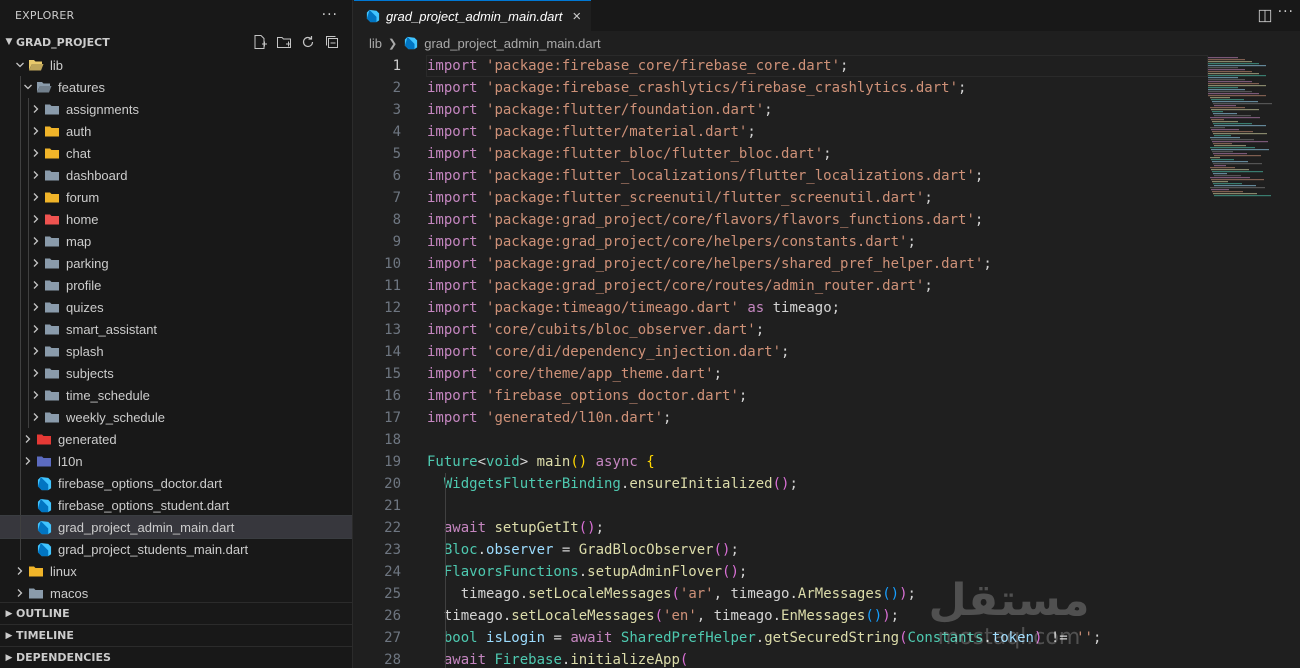 This screenshot has height=668, width=1300. Describe the element at coordinates (756, 308) in the screenshot. I see `code-token: as` at that location.